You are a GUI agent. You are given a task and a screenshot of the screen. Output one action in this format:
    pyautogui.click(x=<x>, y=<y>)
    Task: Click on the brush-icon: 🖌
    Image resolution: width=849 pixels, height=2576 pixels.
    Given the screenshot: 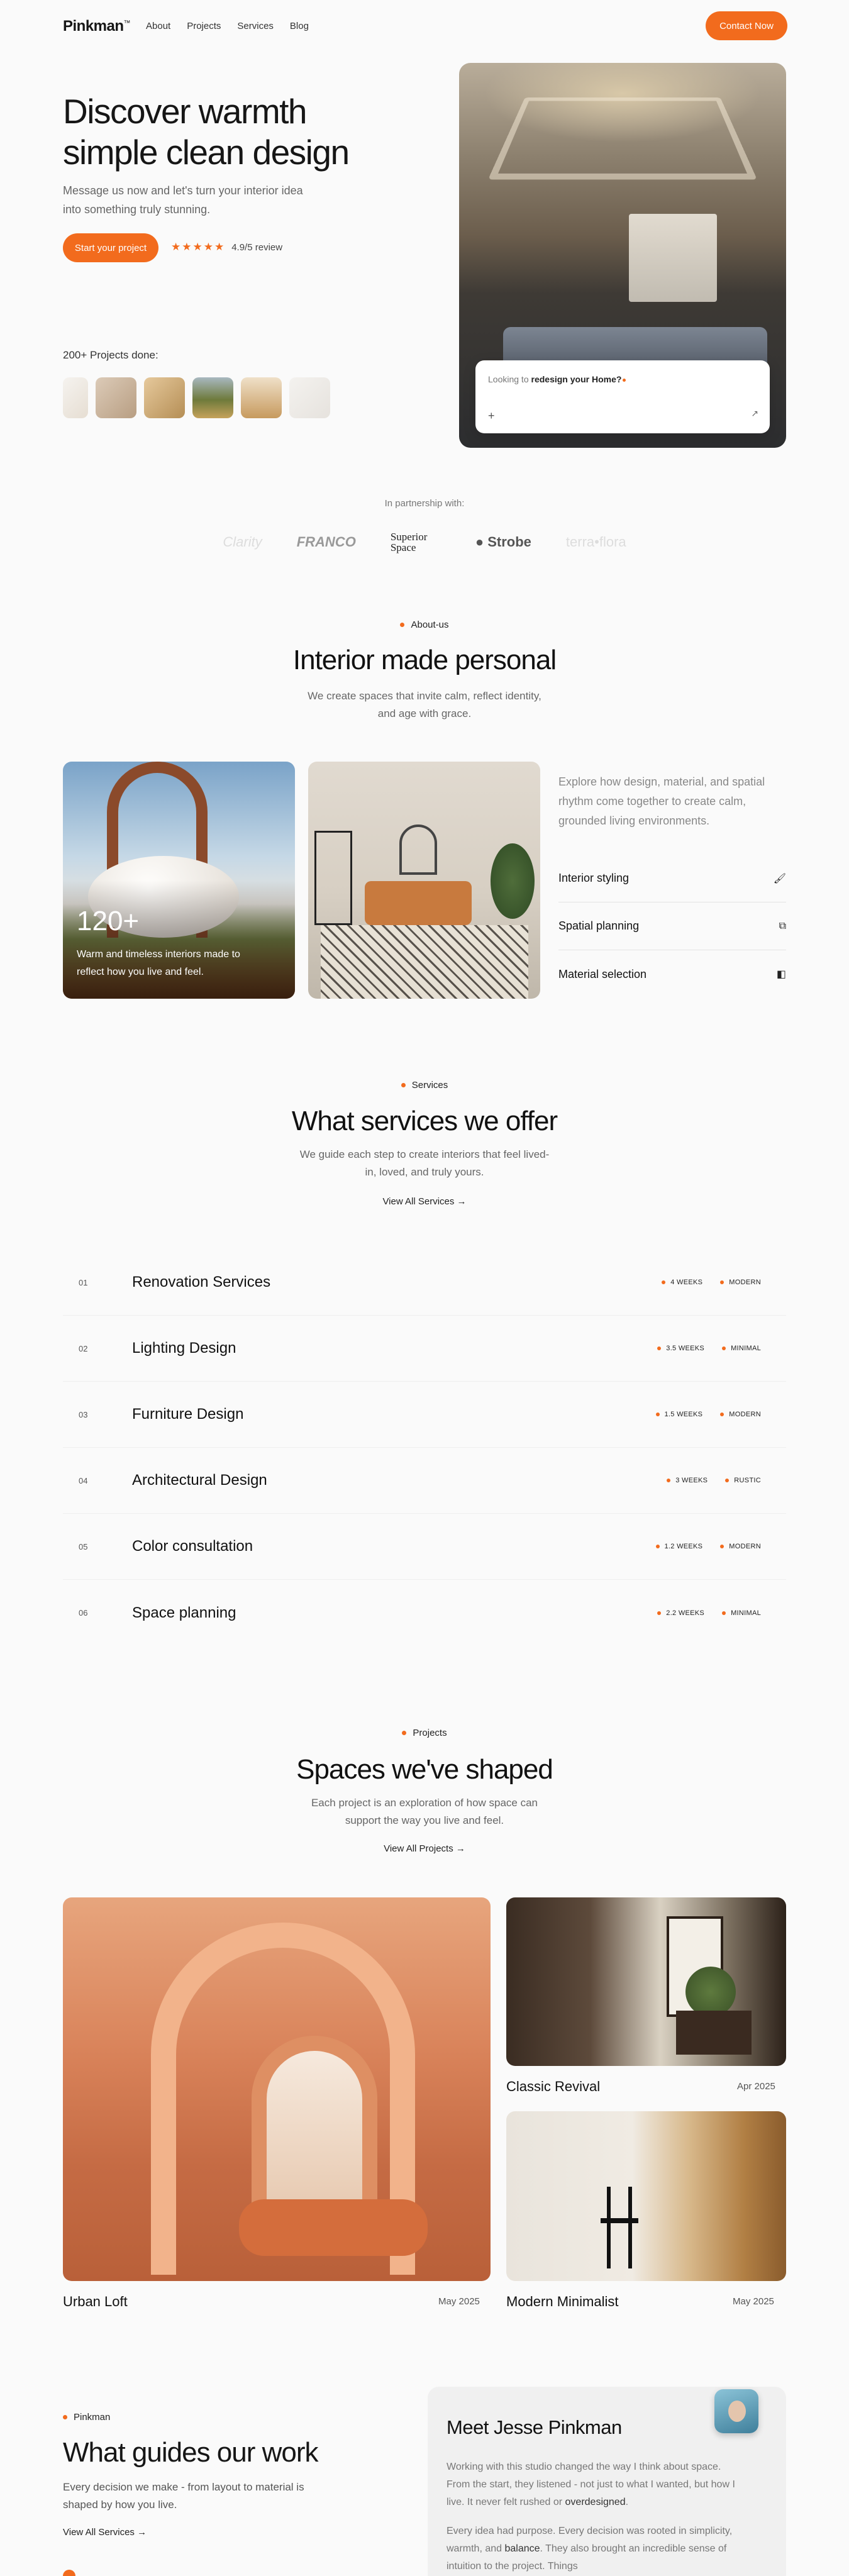 What is the action you would take?
    pyautogui.click(x=780, y=878)
    